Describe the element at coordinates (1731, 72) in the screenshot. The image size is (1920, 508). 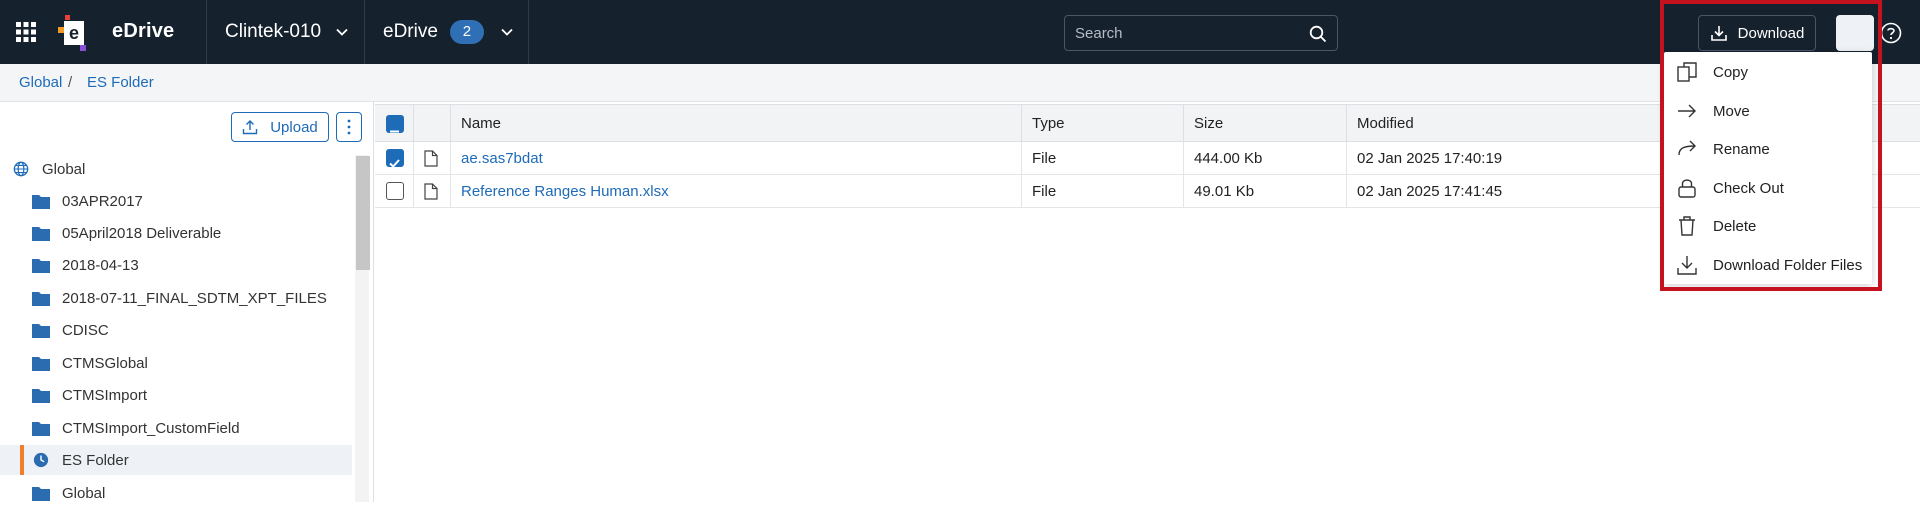
I see `menu-item-label: Copy` at that location.